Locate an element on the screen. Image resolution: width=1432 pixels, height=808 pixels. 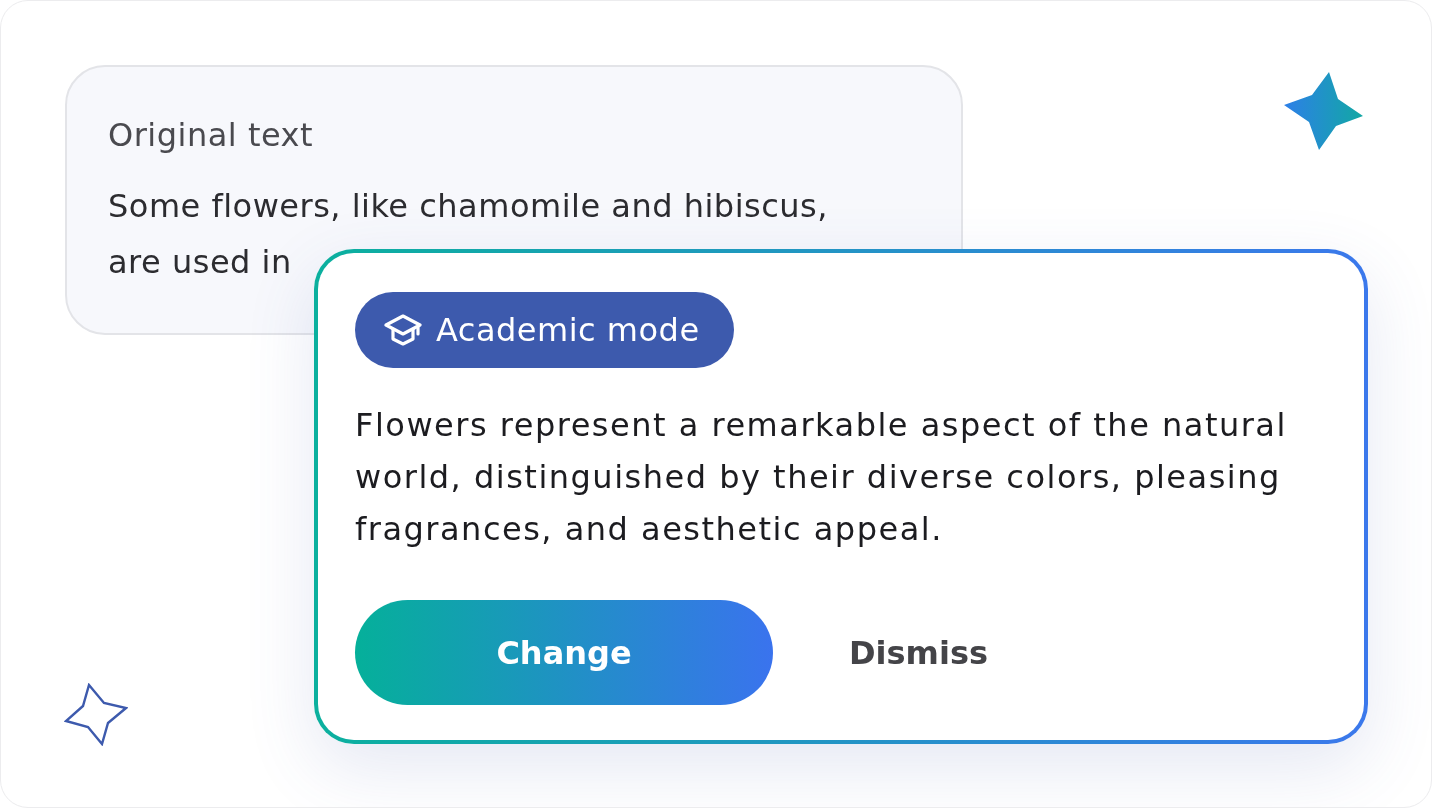
original-text: Some flowers, like chamomile and hibiscus, are used in is located at coordinates (468, 234).